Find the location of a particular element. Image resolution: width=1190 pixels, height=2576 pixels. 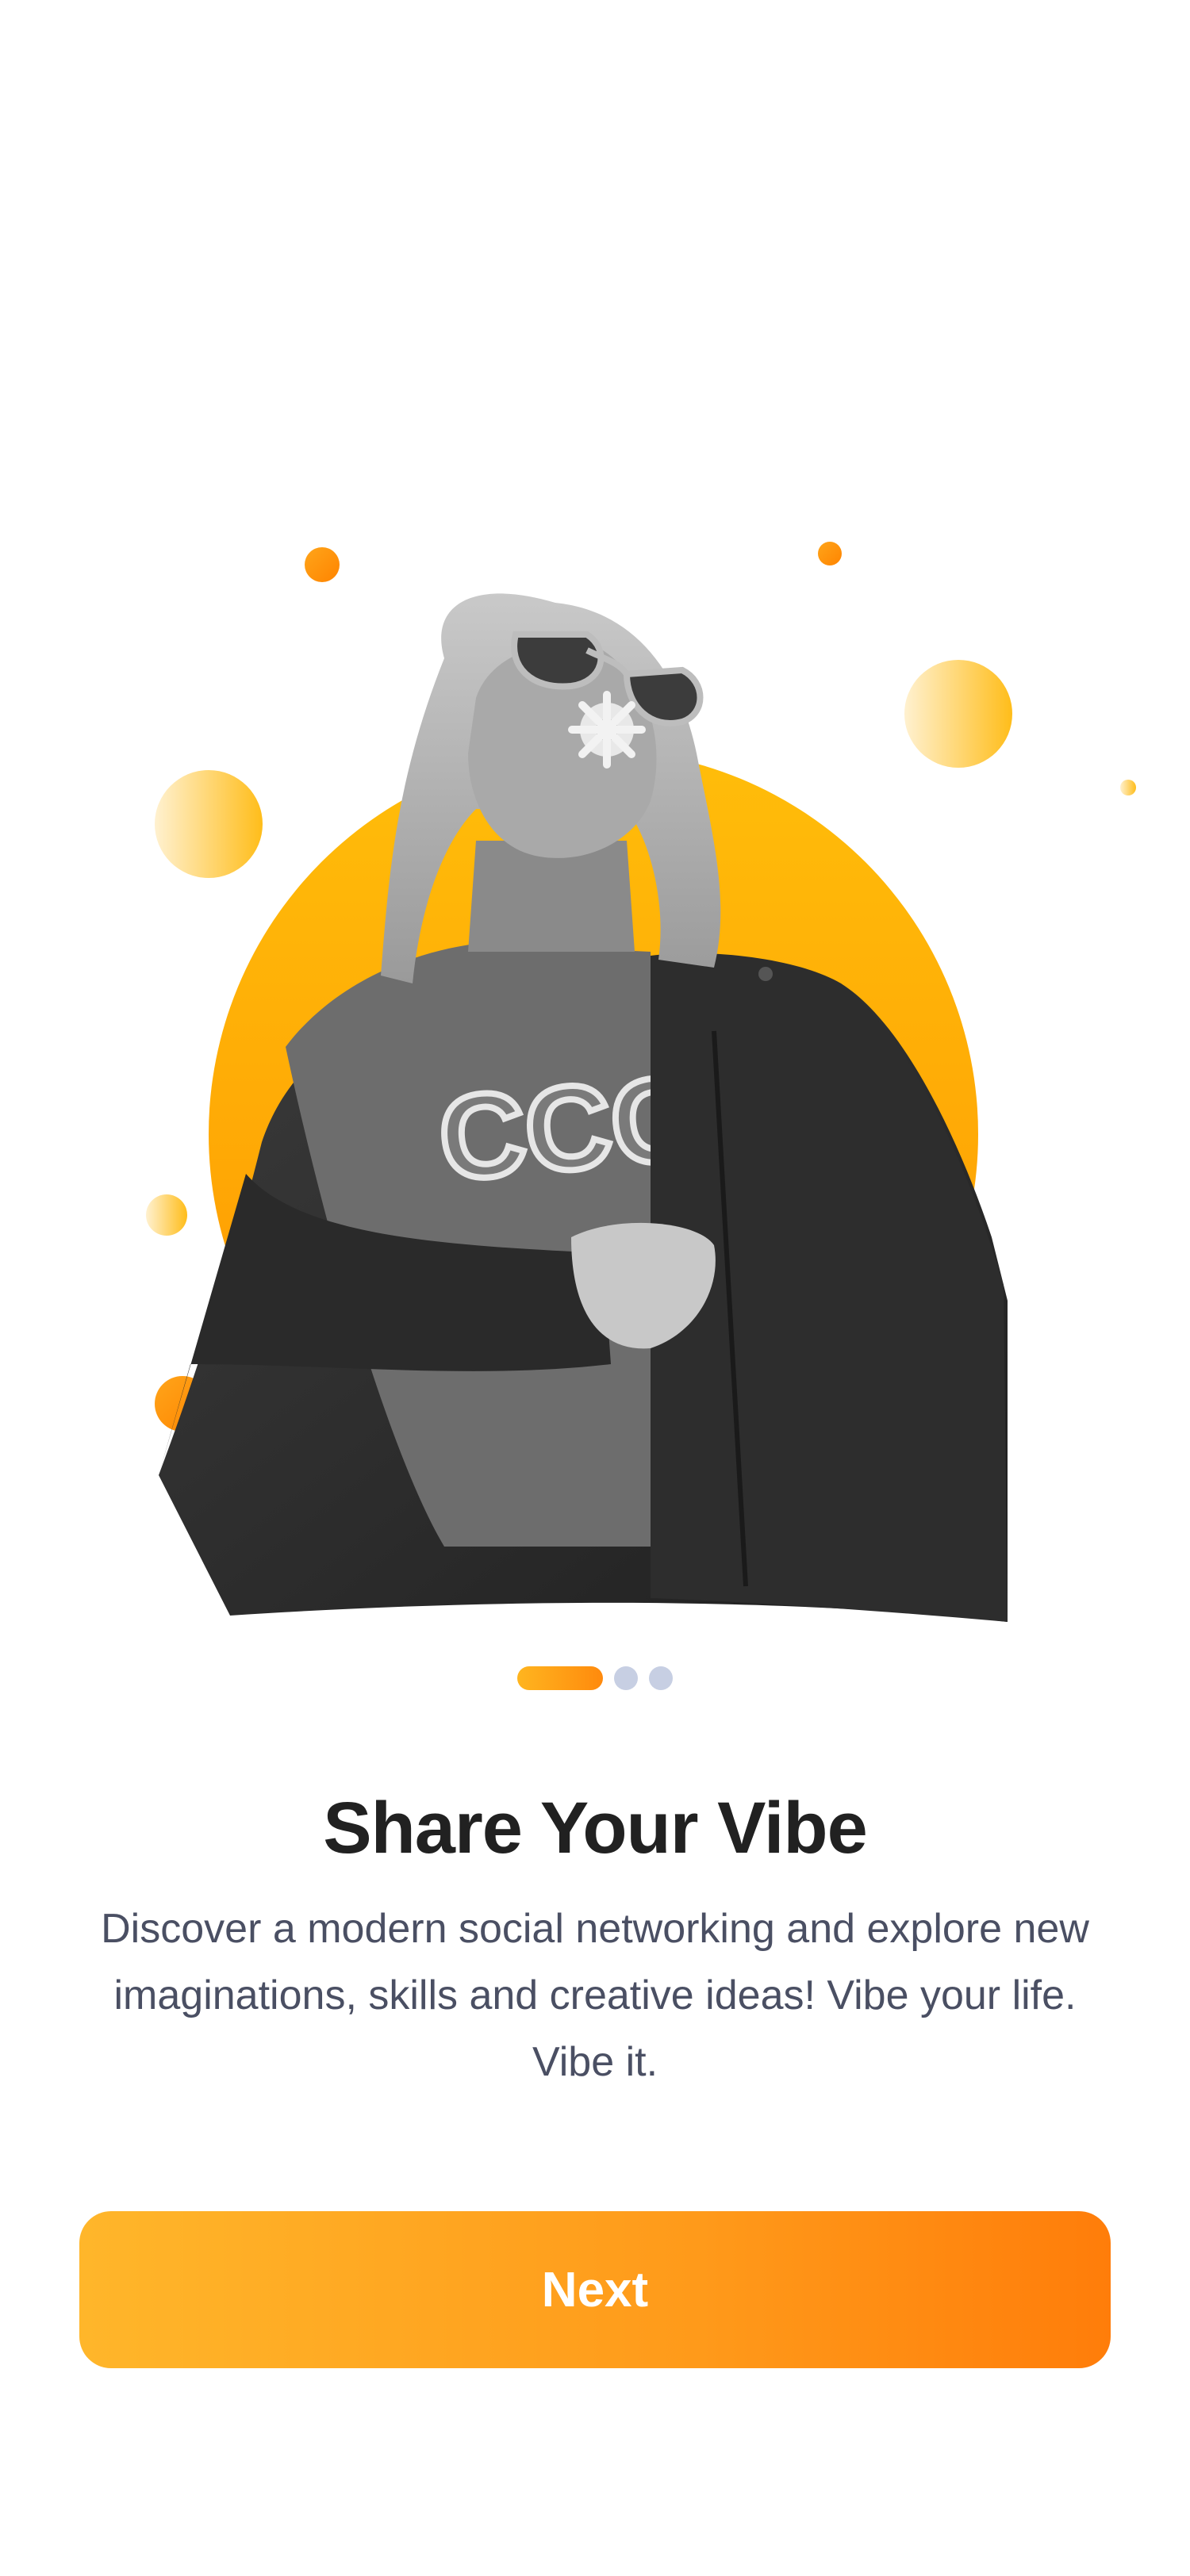

page-indicator-dot-active is located at coordinates (560, 1678).